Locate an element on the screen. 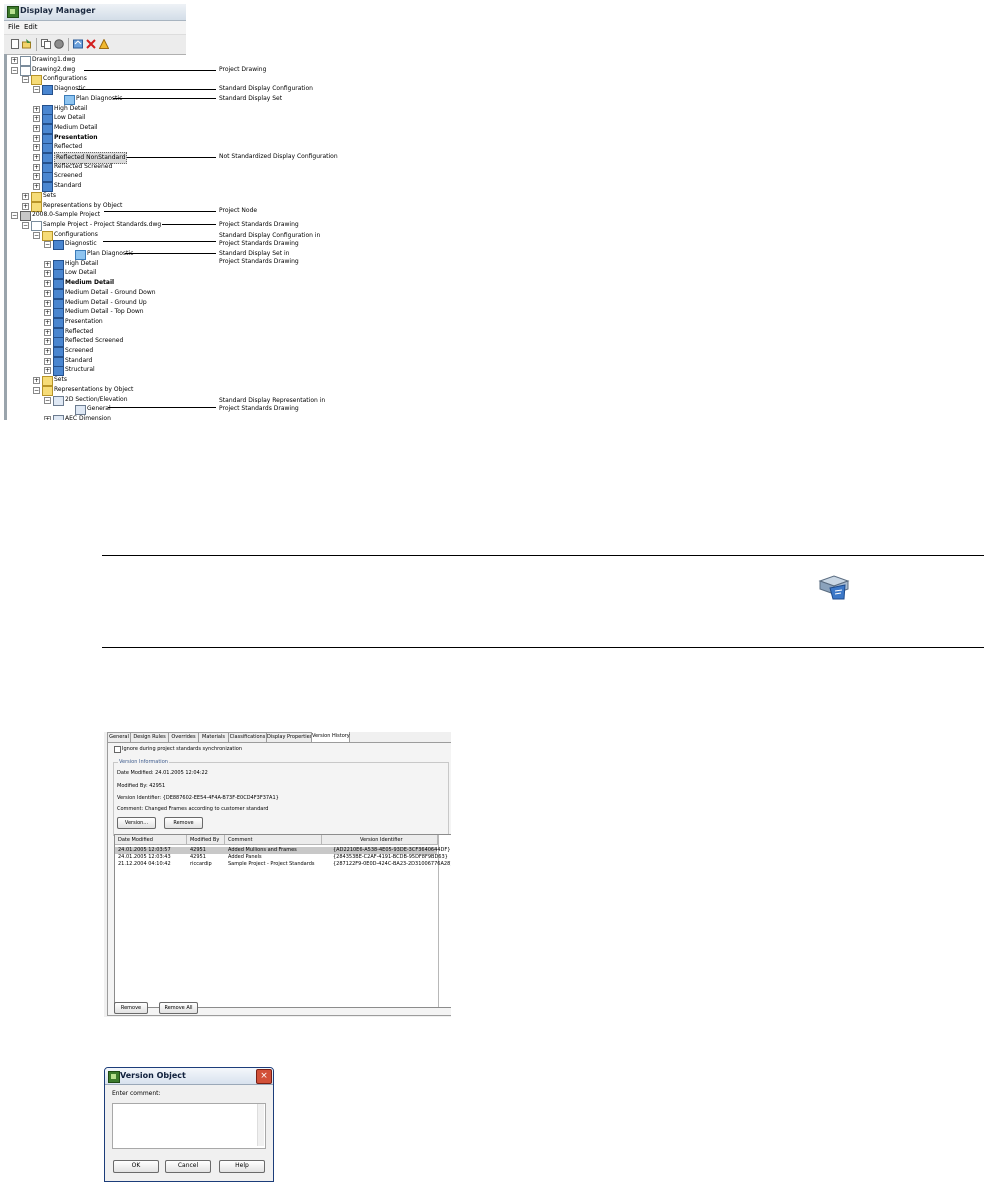  purge-icon is located at coordinates (104, 44).